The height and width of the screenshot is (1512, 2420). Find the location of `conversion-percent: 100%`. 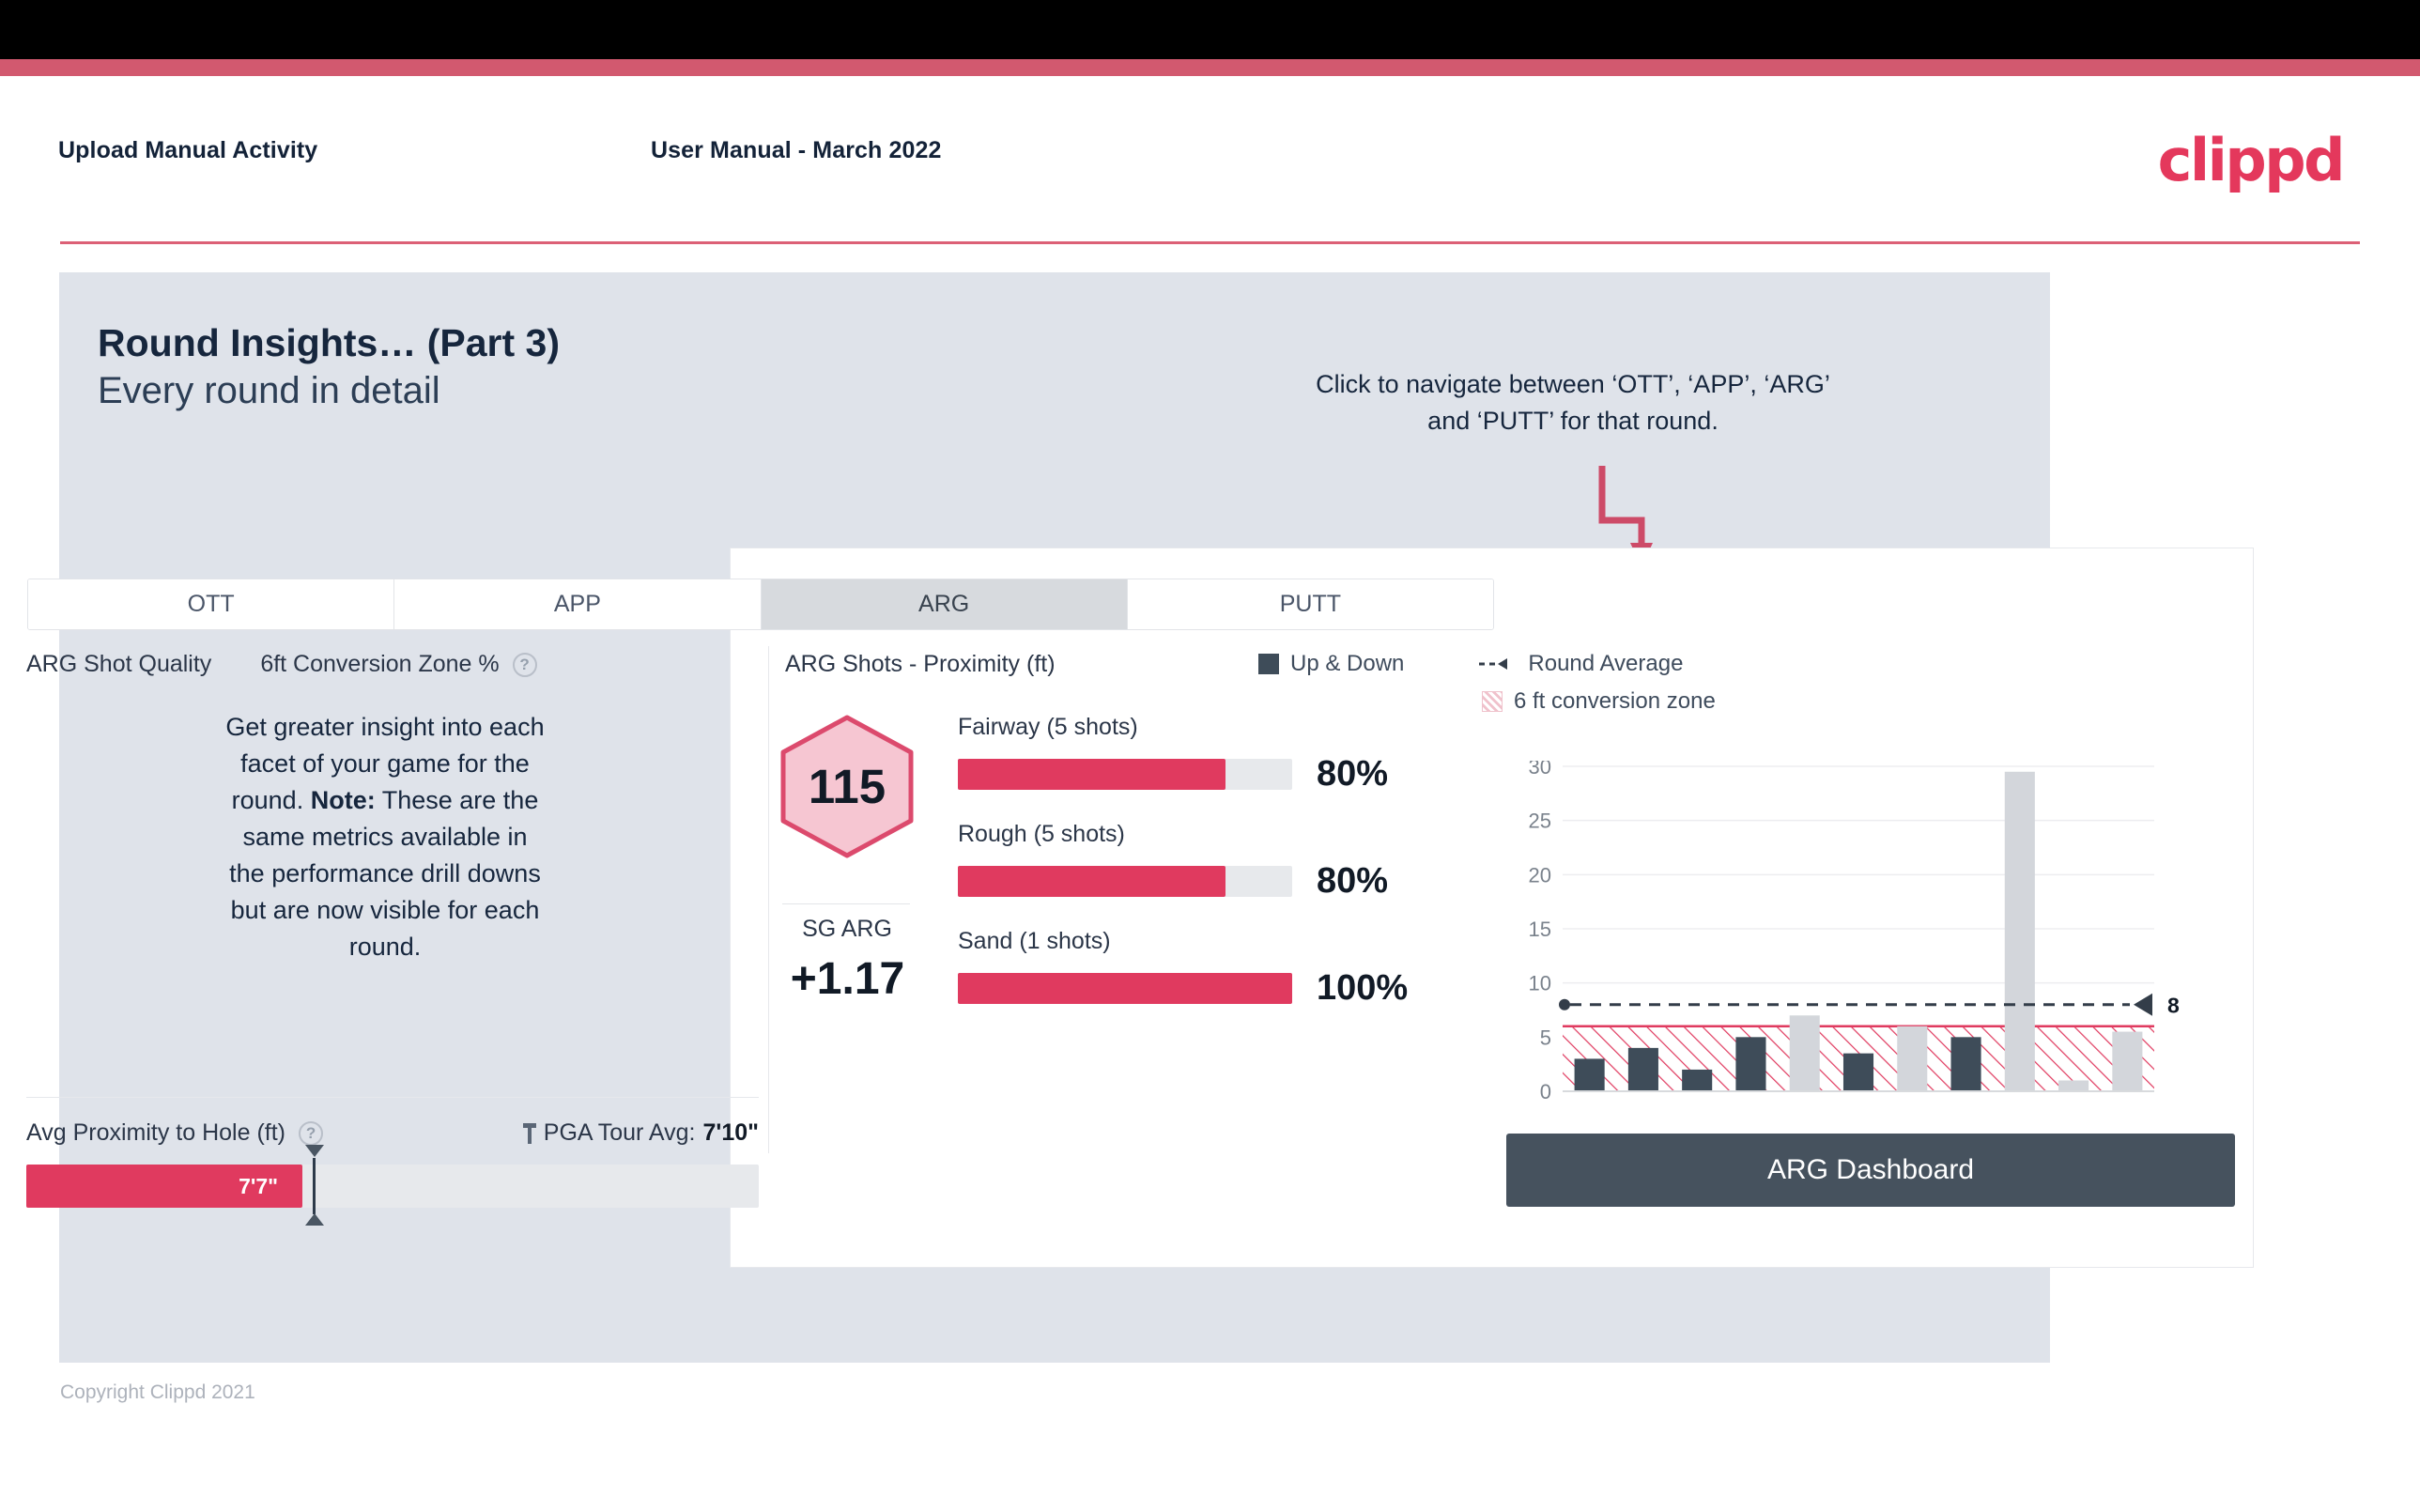

conversion-percent: 100% is located at coordinates (1363, 988).